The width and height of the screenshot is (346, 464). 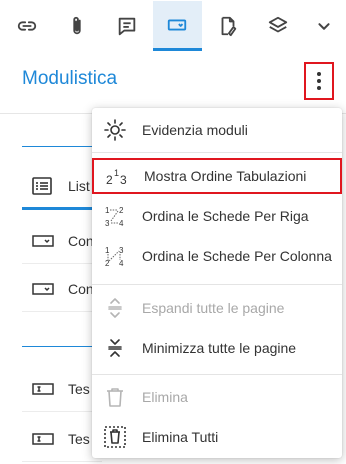 What do you see at coordinates (180, 437) in the screenshot?
I see `menu-item-label: Elimina Tutti` at bounding box center [180, 437].